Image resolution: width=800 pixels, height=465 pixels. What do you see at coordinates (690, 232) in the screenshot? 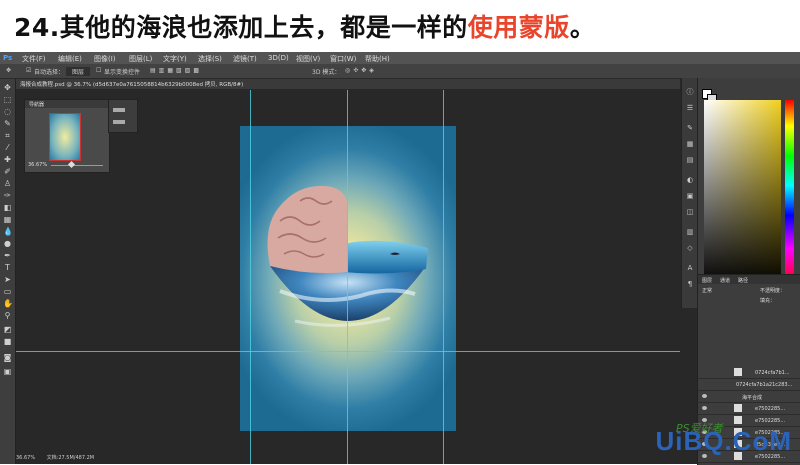
I see `adjustments-icon: ▥` at bounding box center [690, 232].